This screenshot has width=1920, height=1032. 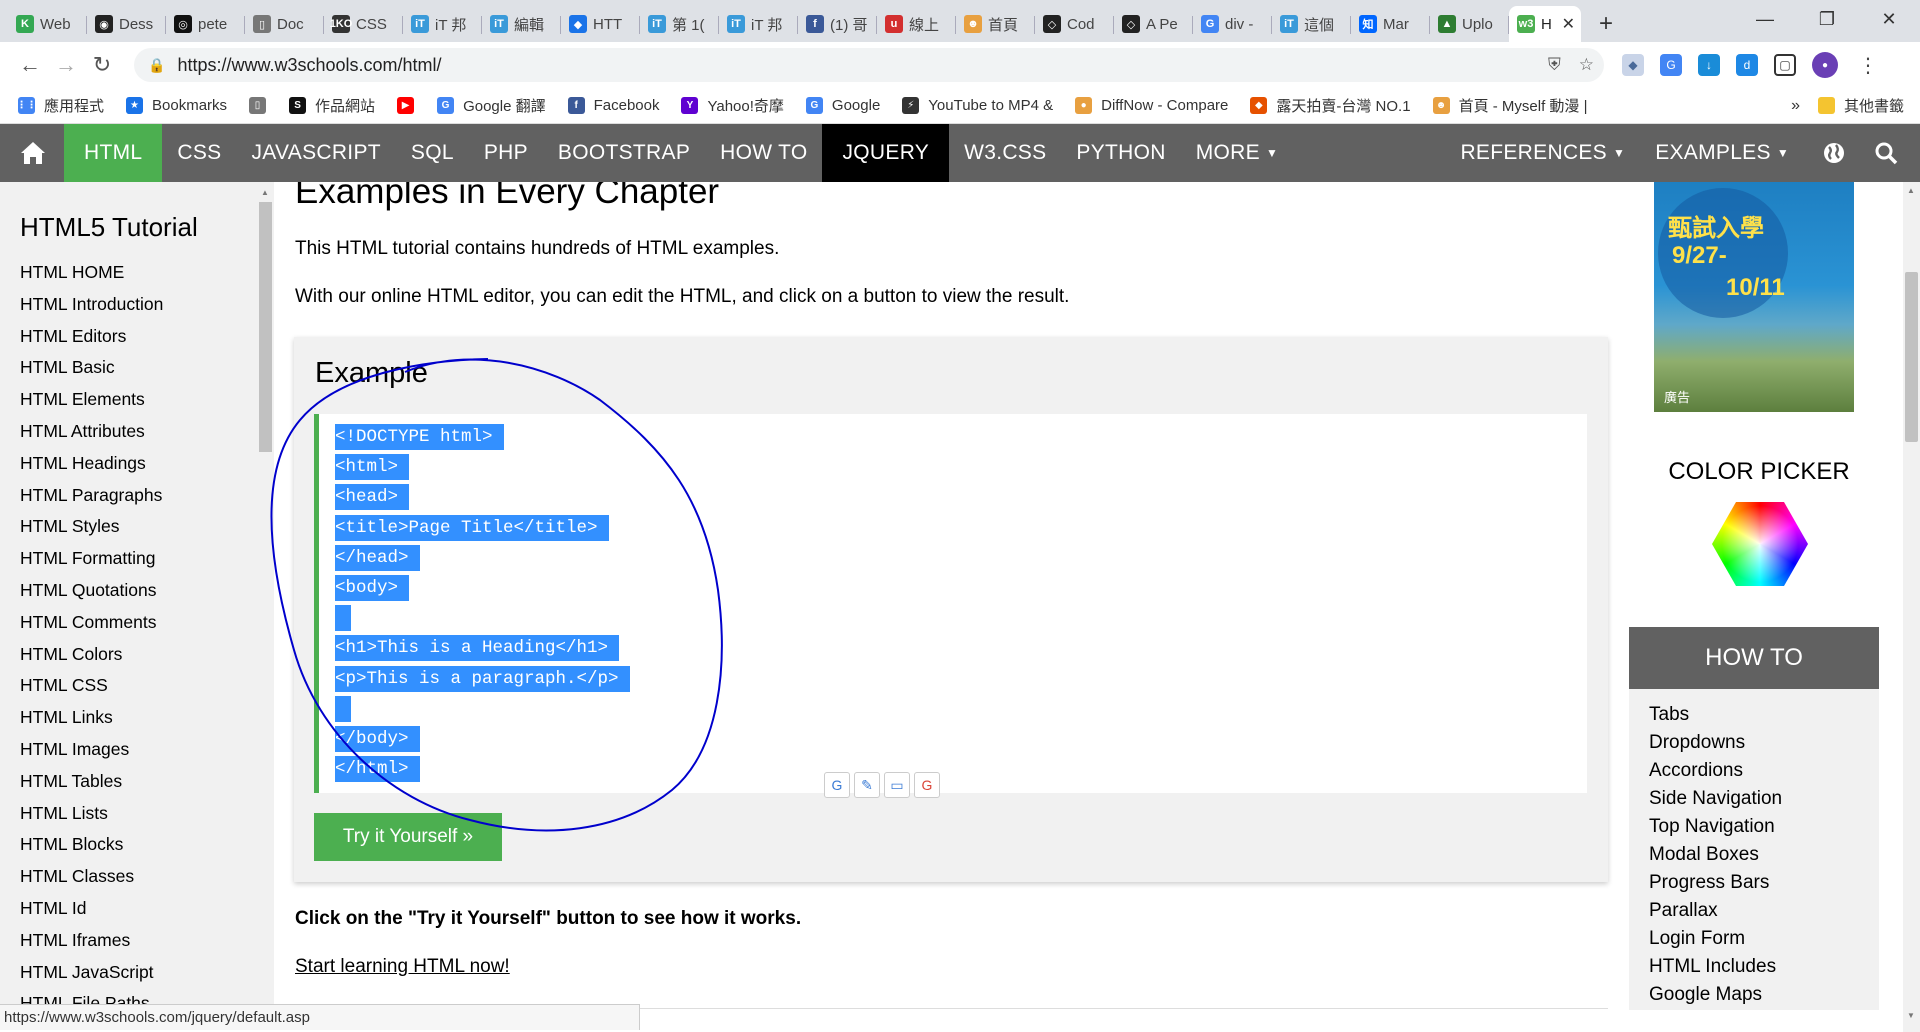 I want to click on w3-nav-php: PHP, so click(x=506, y=153).